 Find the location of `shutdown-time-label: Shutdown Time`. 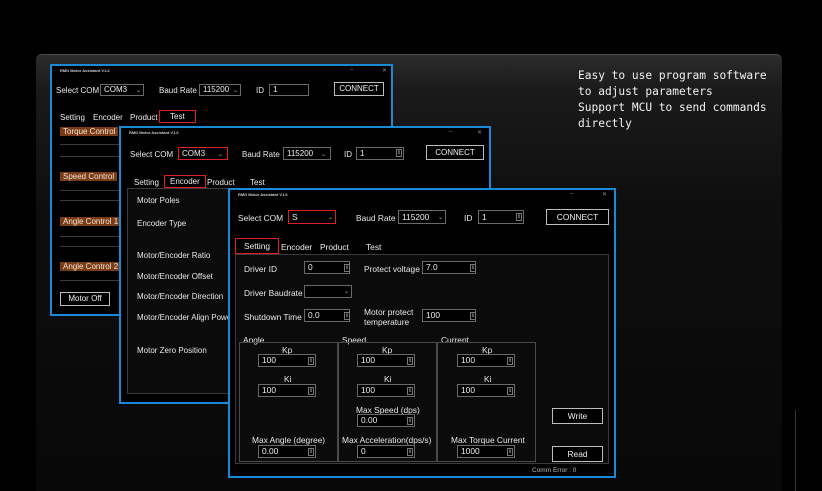

shutdown-time-label: Shutdown Time is located at coordinates (273, 317).